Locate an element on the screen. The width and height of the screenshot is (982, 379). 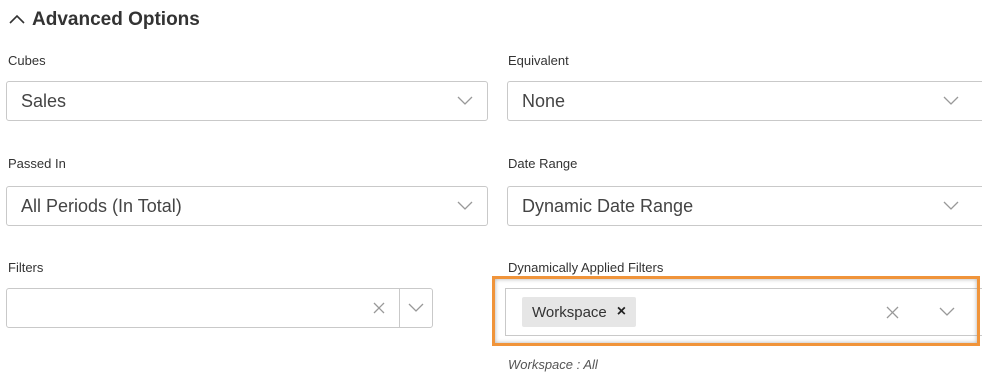
date-range-value: Dynamic Date Range is located at coordinates (608, 205).